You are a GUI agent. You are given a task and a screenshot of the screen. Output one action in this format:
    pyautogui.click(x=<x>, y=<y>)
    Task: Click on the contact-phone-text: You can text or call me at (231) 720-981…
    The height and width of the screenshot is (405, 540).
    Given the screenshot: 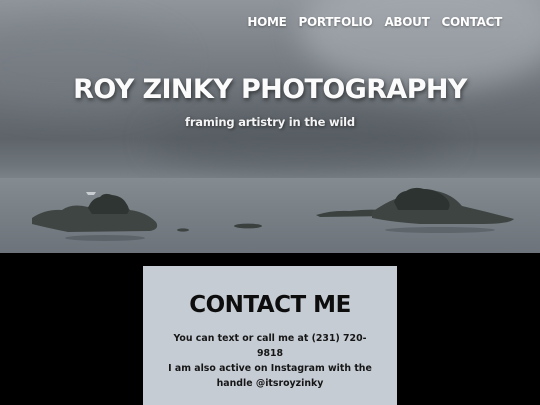 What is the action you would take?
    pyautogui.click(x=270, y=346)
    